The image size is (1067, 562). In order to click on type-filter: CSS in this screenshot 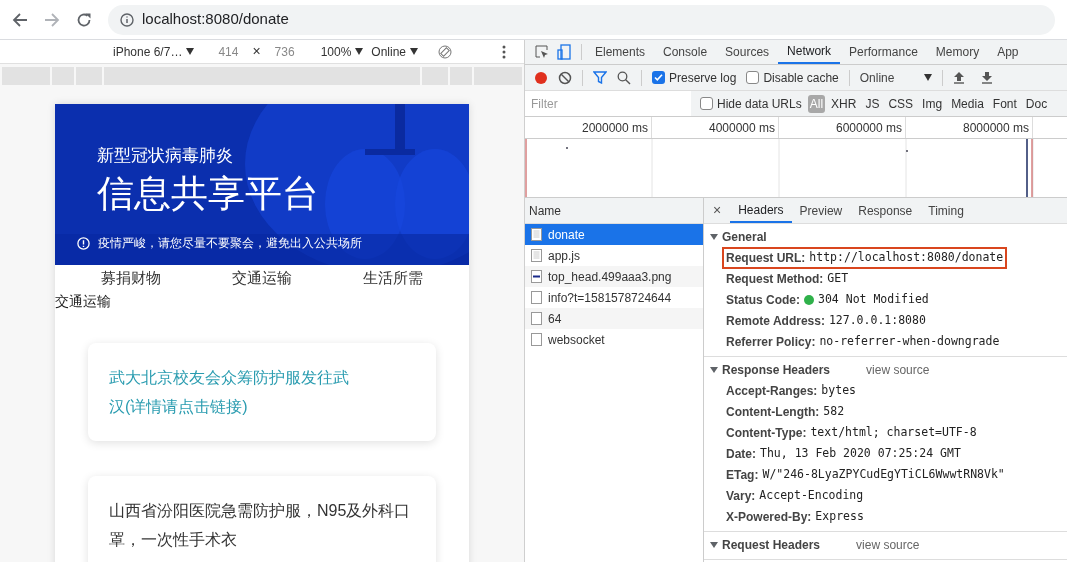, I will do `click(901, 103)`.